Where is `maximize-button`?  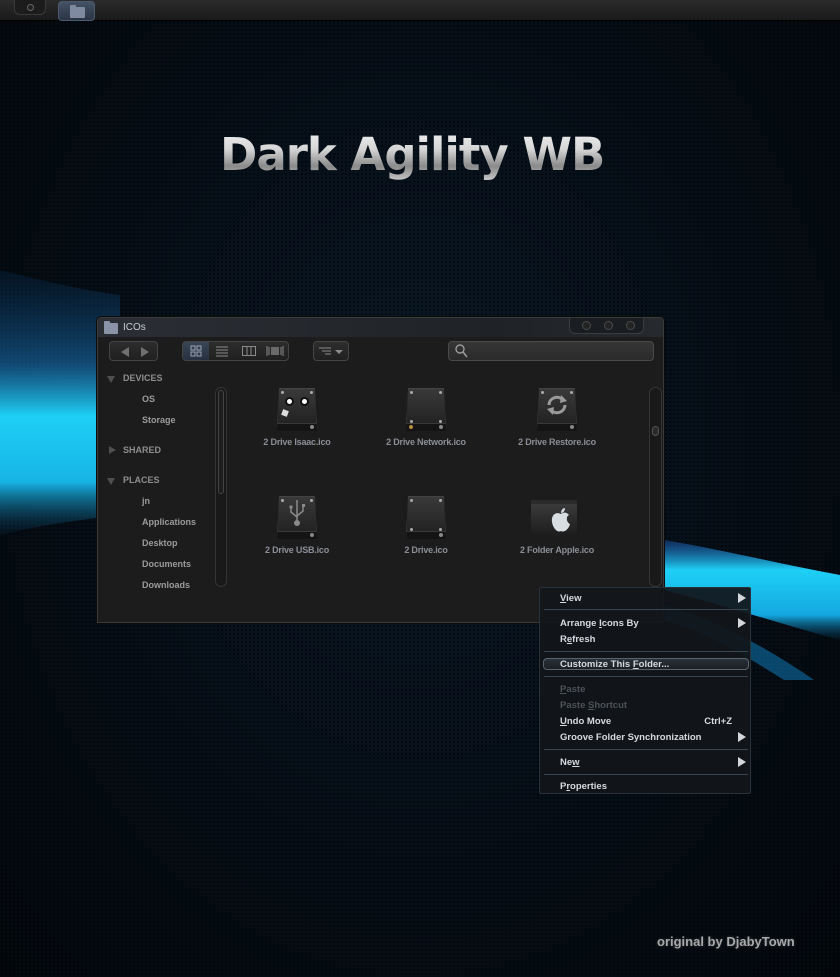
maximize-button is located at coordinates (608, 325).